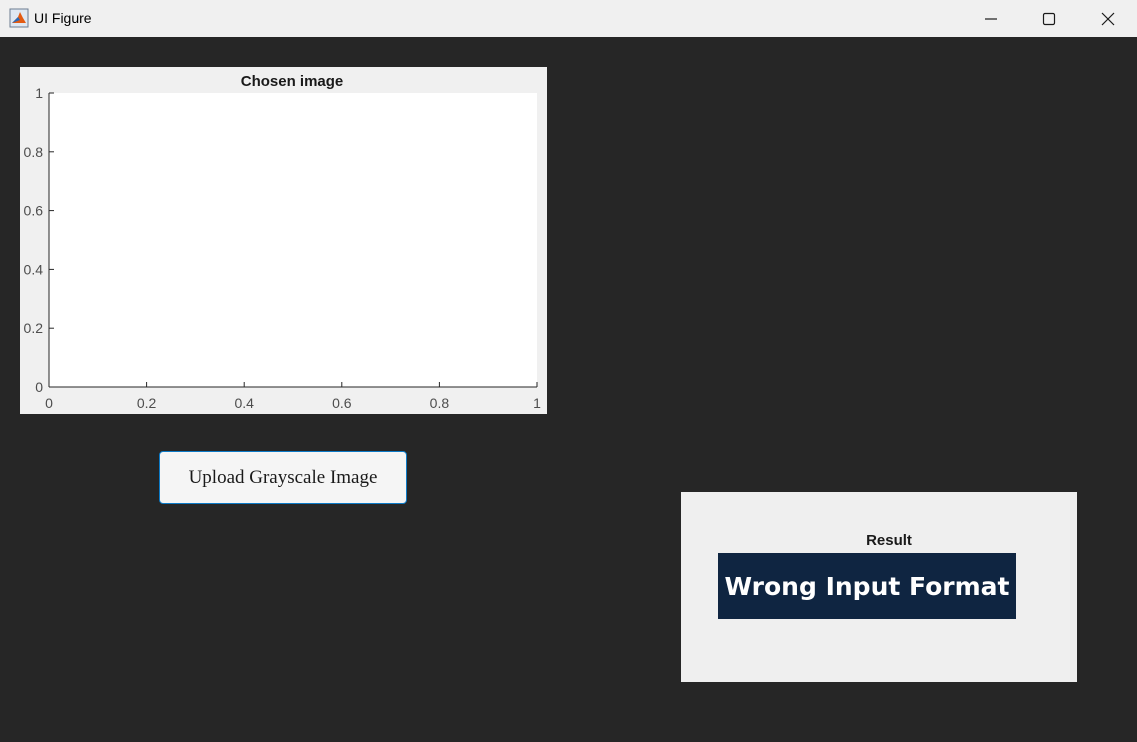 The height and width of the screenshot is (742, 1137). What do you see at coordinates (342, 403) in the screenshot?
I see `x-tick-label: 0.6` at bounding box center [342, 403].